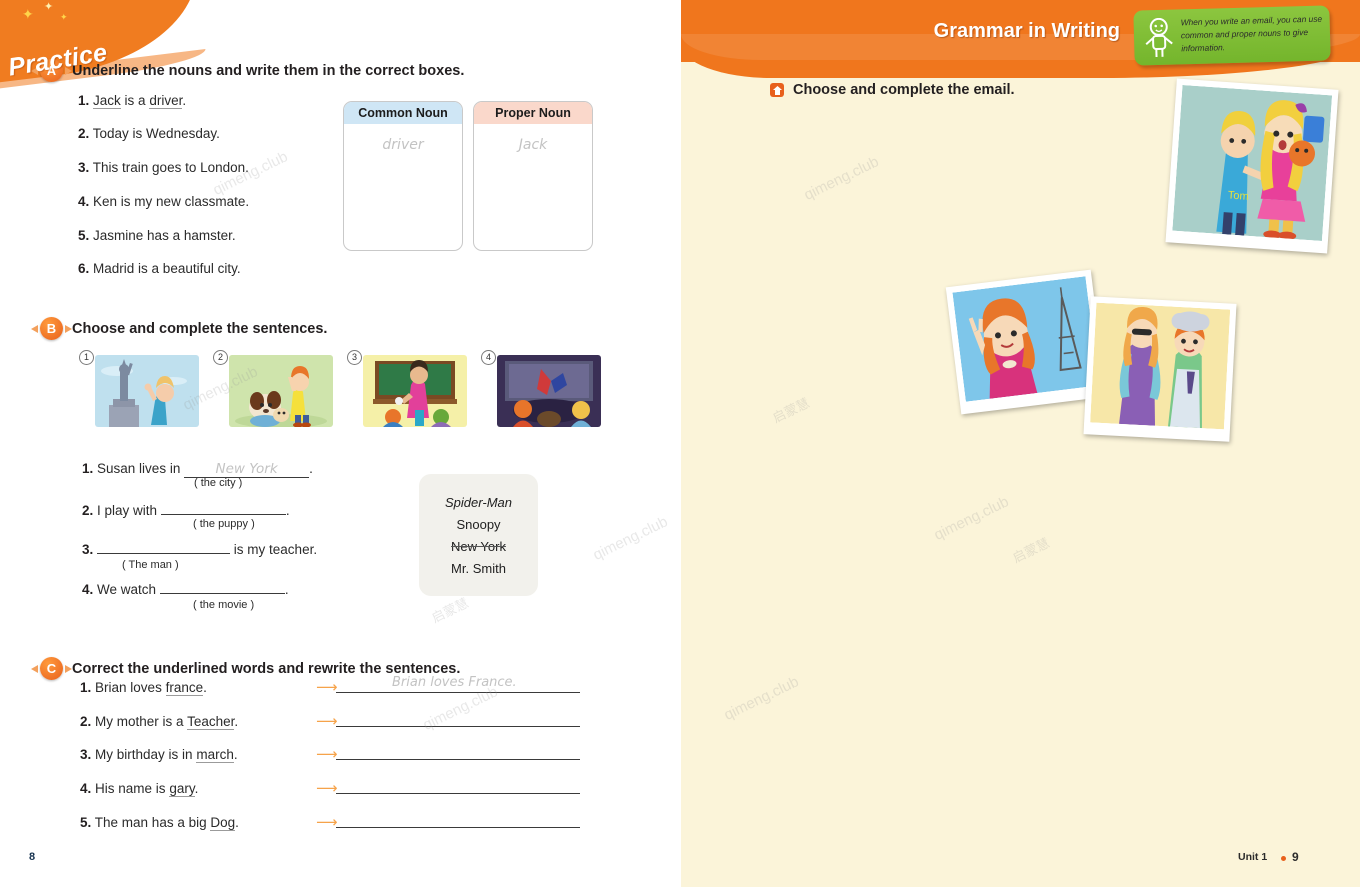 This screenshot has width=1360, height=887. I want to click on hint-text: ( the movie ), so click(224, 605).